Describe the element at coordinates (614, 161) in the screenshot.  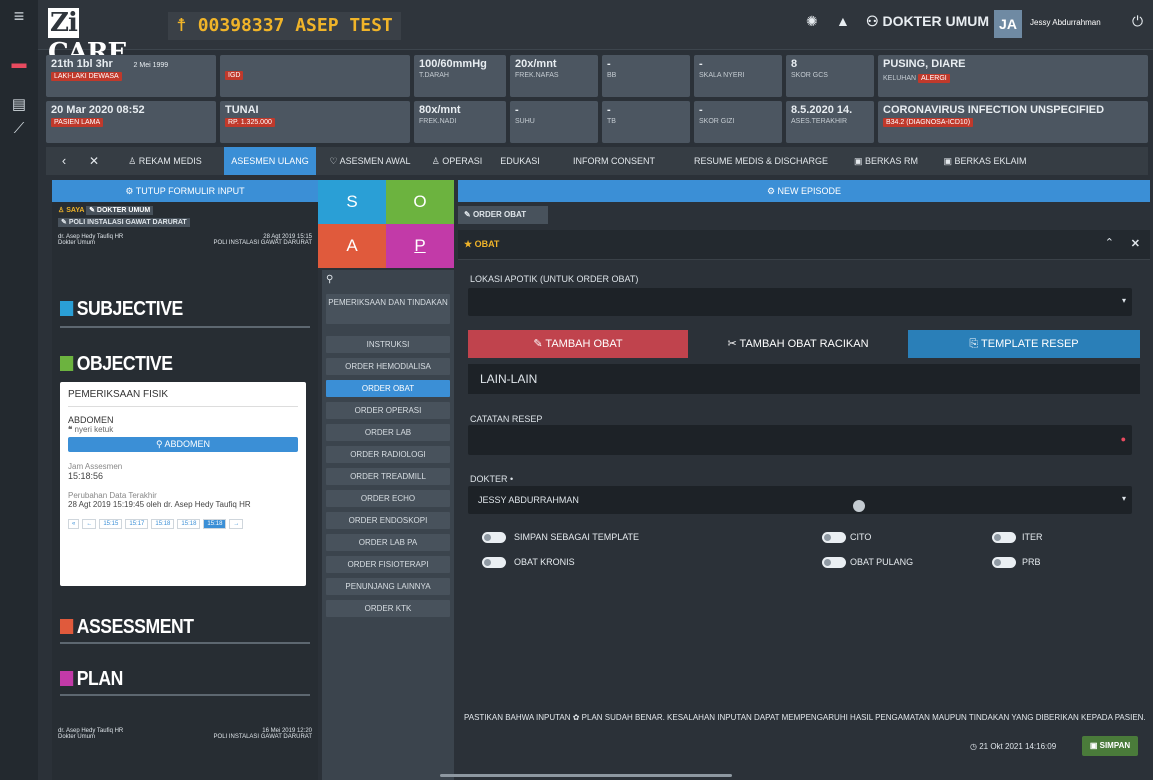
I see `tab-inform-consent: INFORM CONSENT` at that location.